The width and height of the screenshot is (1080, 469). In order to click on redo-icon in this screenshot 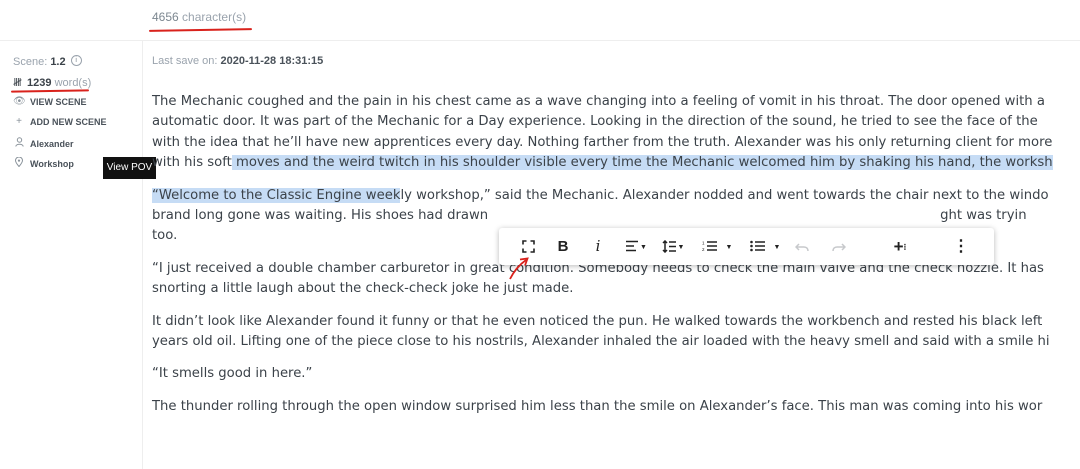, I will do `click(839, 247)`.